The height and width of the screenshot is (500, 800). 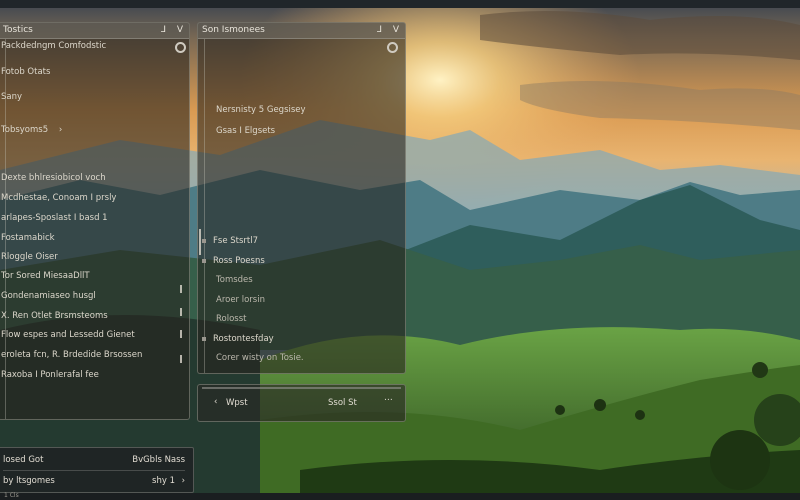 I want to click on list-item: Flow espes and Lessedd Gienet, so click(x=68, y=335).